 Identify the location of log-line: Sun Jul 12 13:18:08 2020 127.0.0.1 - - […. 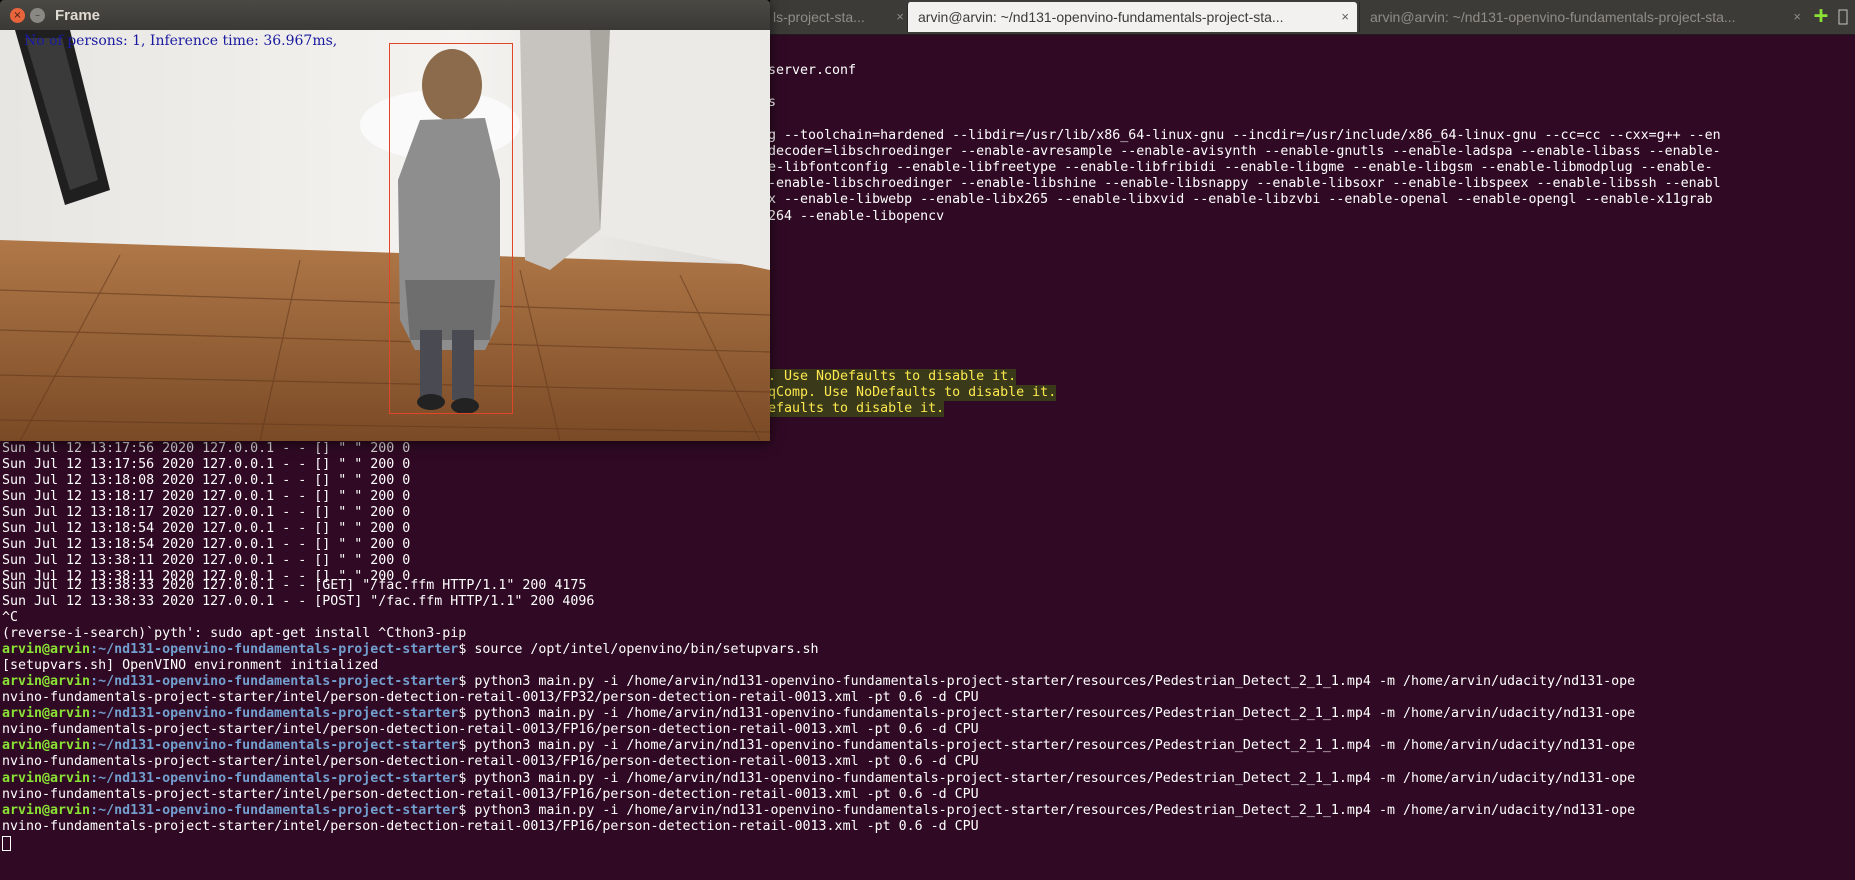
(206, 480).